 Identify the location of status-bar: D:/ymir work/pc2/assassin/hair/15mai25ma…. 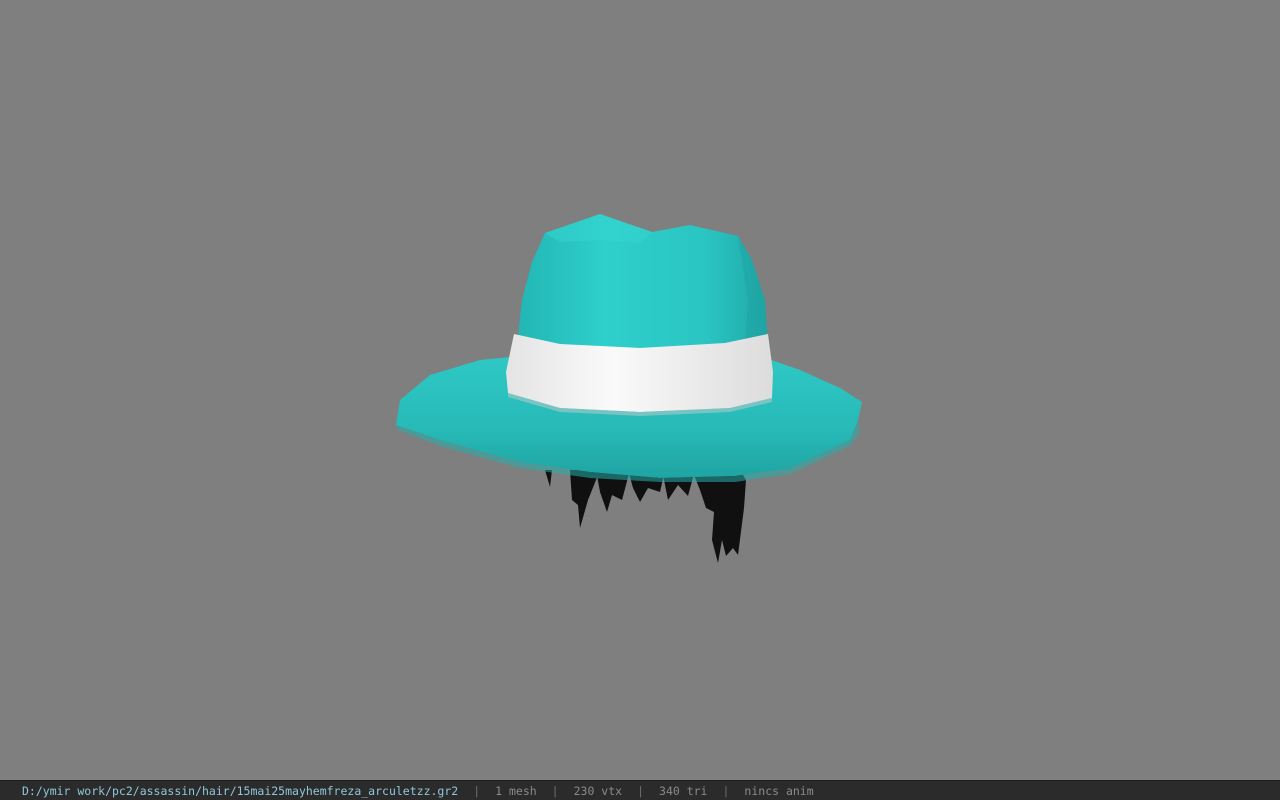
(640, 790).